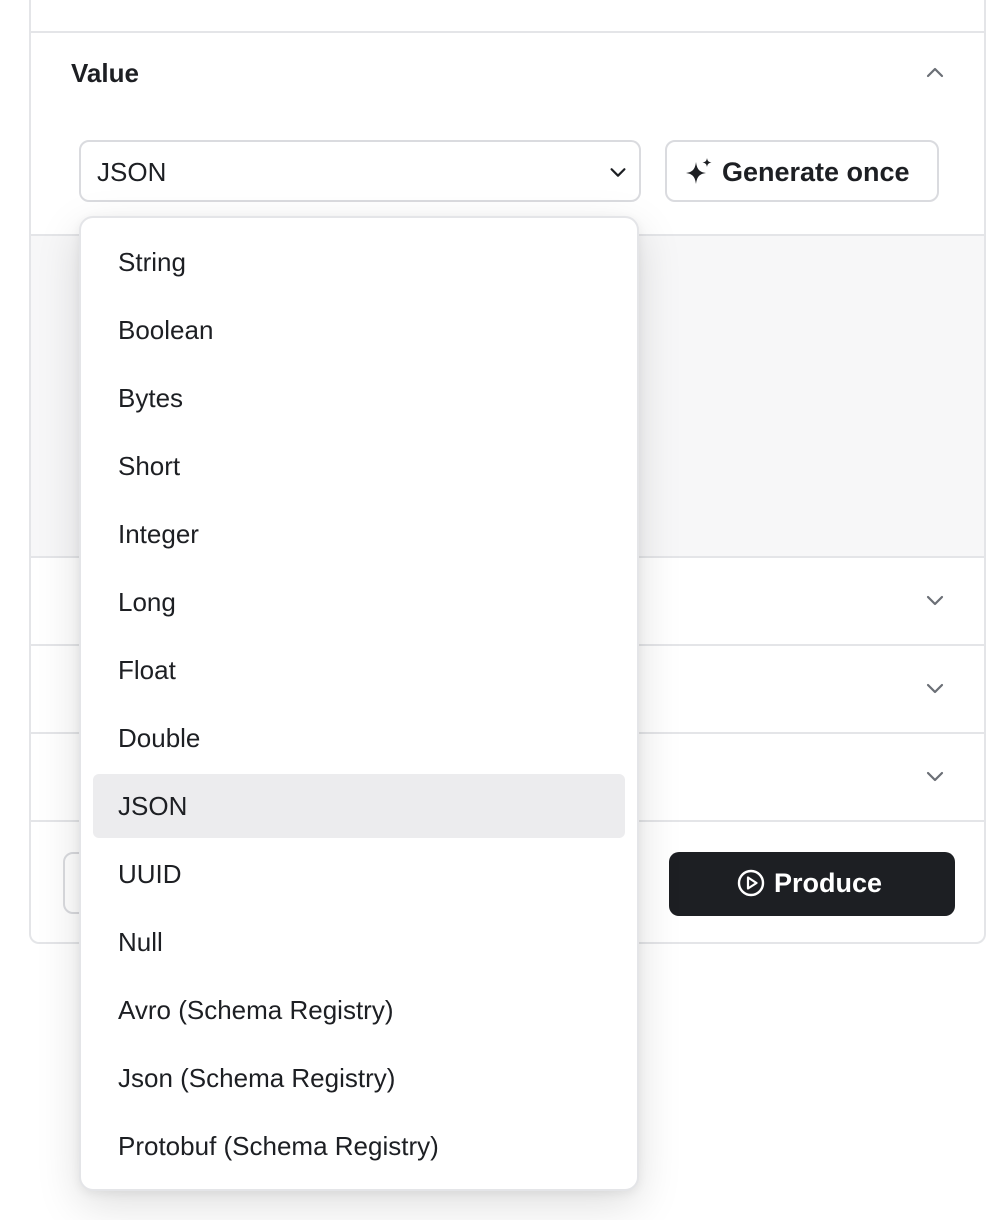  I want to click on option-avro-schema-registry: Avro (Schema Registry), so click(359, 1010).